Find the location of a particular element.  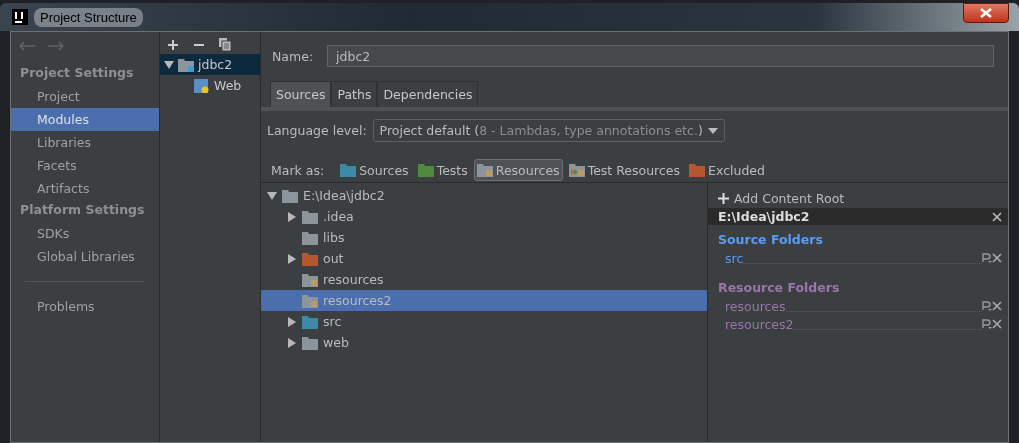

copy-icon is located at coordinates (225, 44).